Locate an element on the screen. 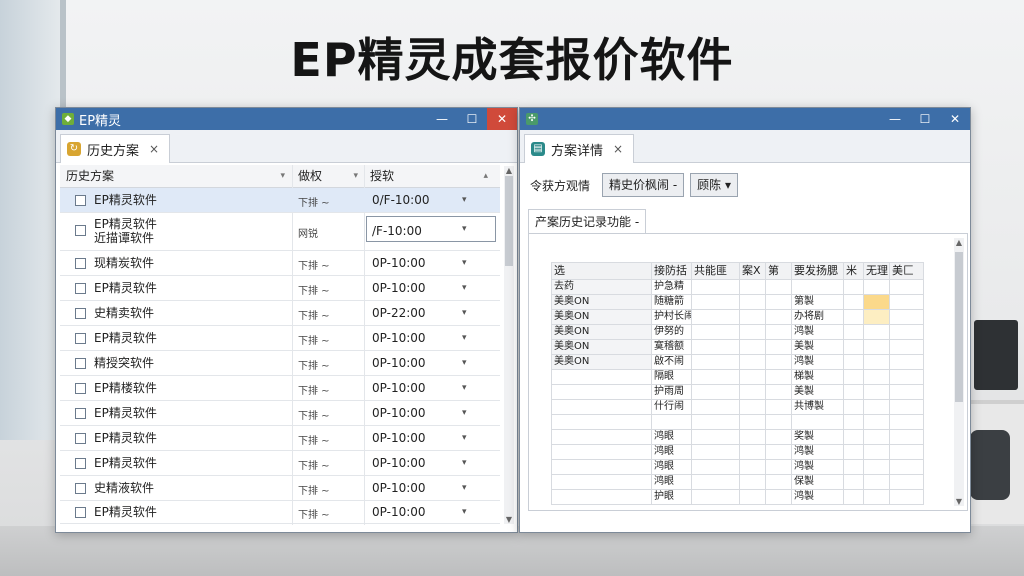 This screenshot has height=576, width=1024. table-row: EP精灵软件 近描谭软件 网锐 /F-10:00 ▾ is located at coordinates (280, 232).